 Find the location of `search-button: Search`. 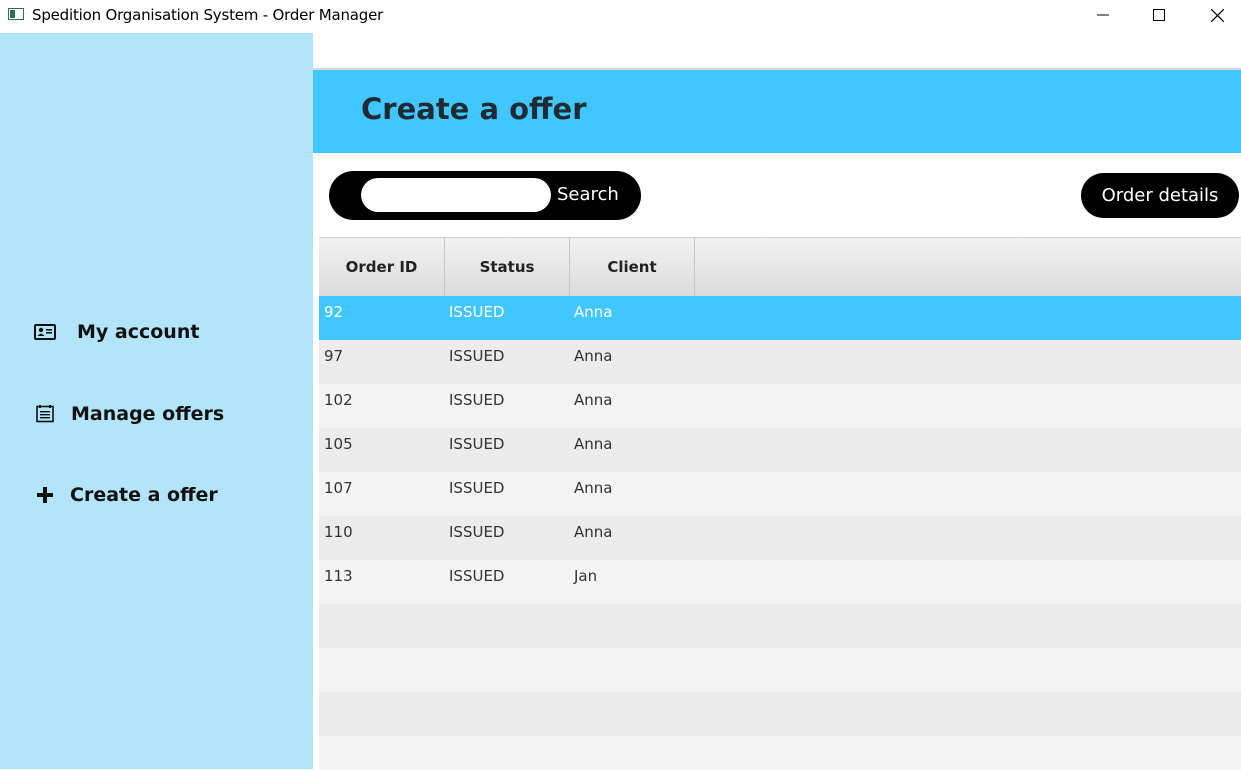

search-button: Search is located at coordinates (588, 194).